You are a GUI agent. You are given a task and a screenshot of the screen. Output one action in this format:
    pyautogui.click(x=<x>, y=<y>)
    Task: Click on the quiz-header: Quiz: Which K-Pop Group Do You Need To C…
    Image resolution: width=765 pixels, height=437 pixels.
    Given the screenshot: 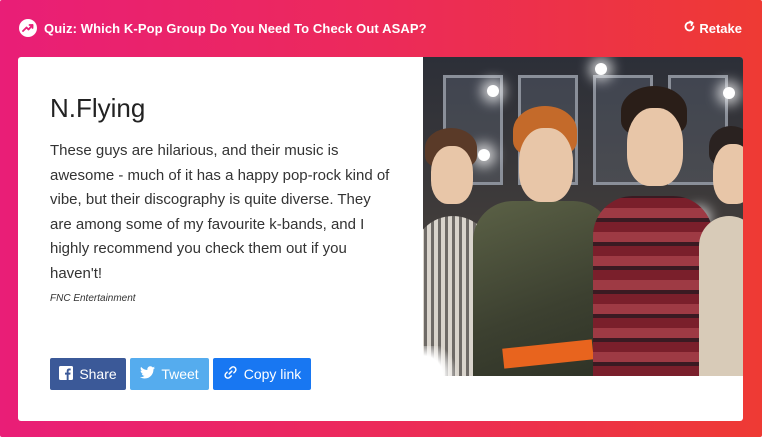 What is the action you would take?
    pyautogui.click(x=381, y=28)
    